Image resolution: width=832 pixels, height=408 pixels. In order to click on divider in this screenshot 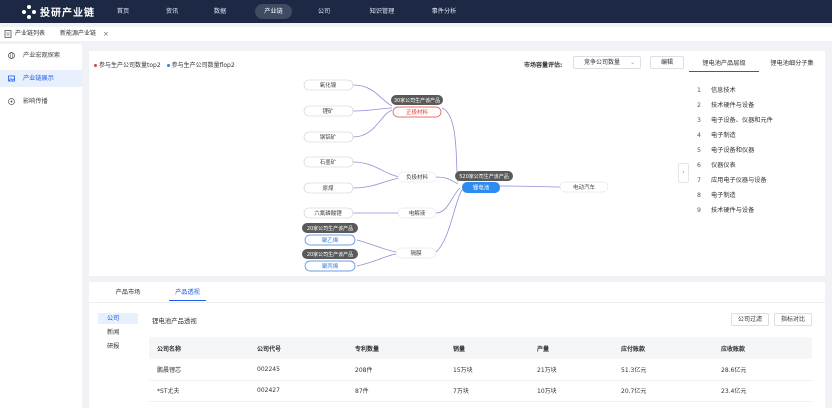, I will do `click(457, 302)`.